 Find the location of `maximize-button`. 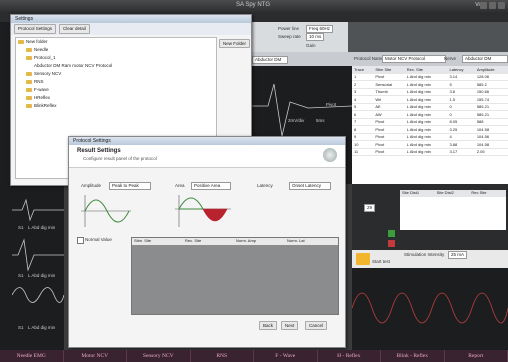

maximize-button is located at coordinates (492, 5).